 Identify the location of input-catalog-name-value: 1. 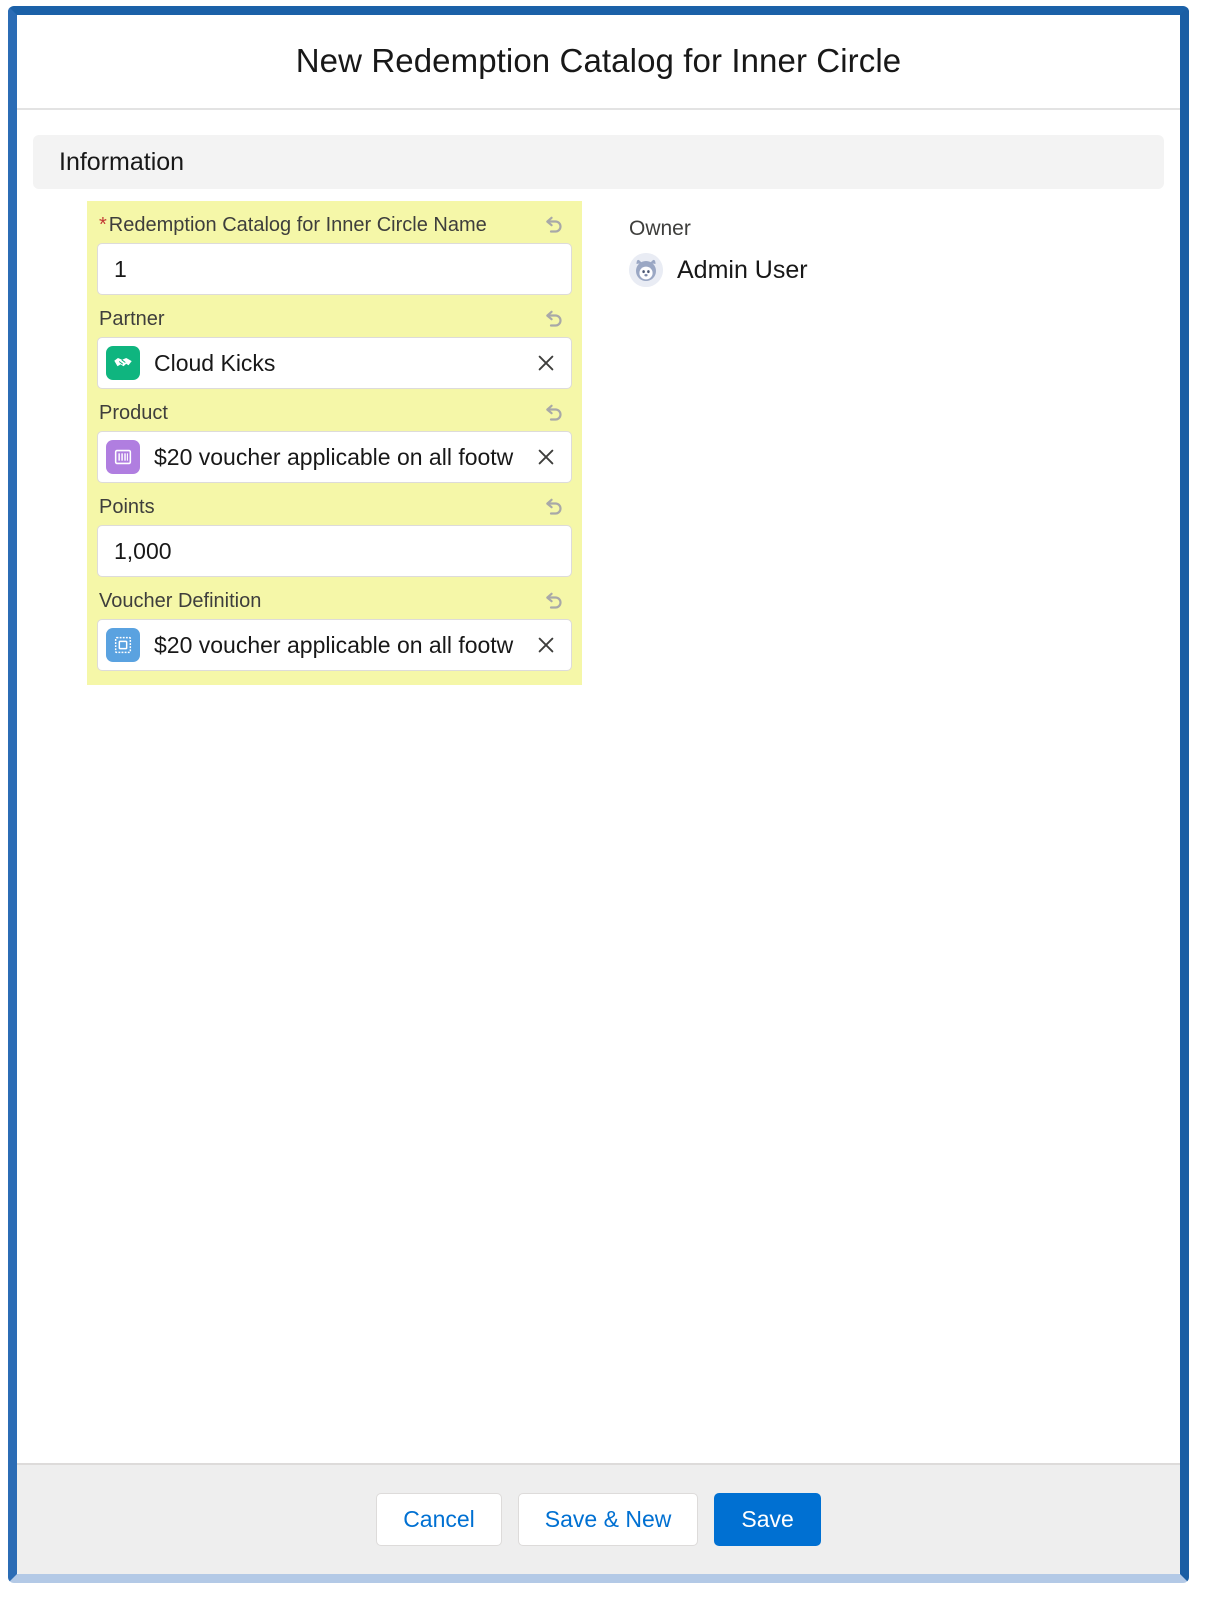
(120, 268).